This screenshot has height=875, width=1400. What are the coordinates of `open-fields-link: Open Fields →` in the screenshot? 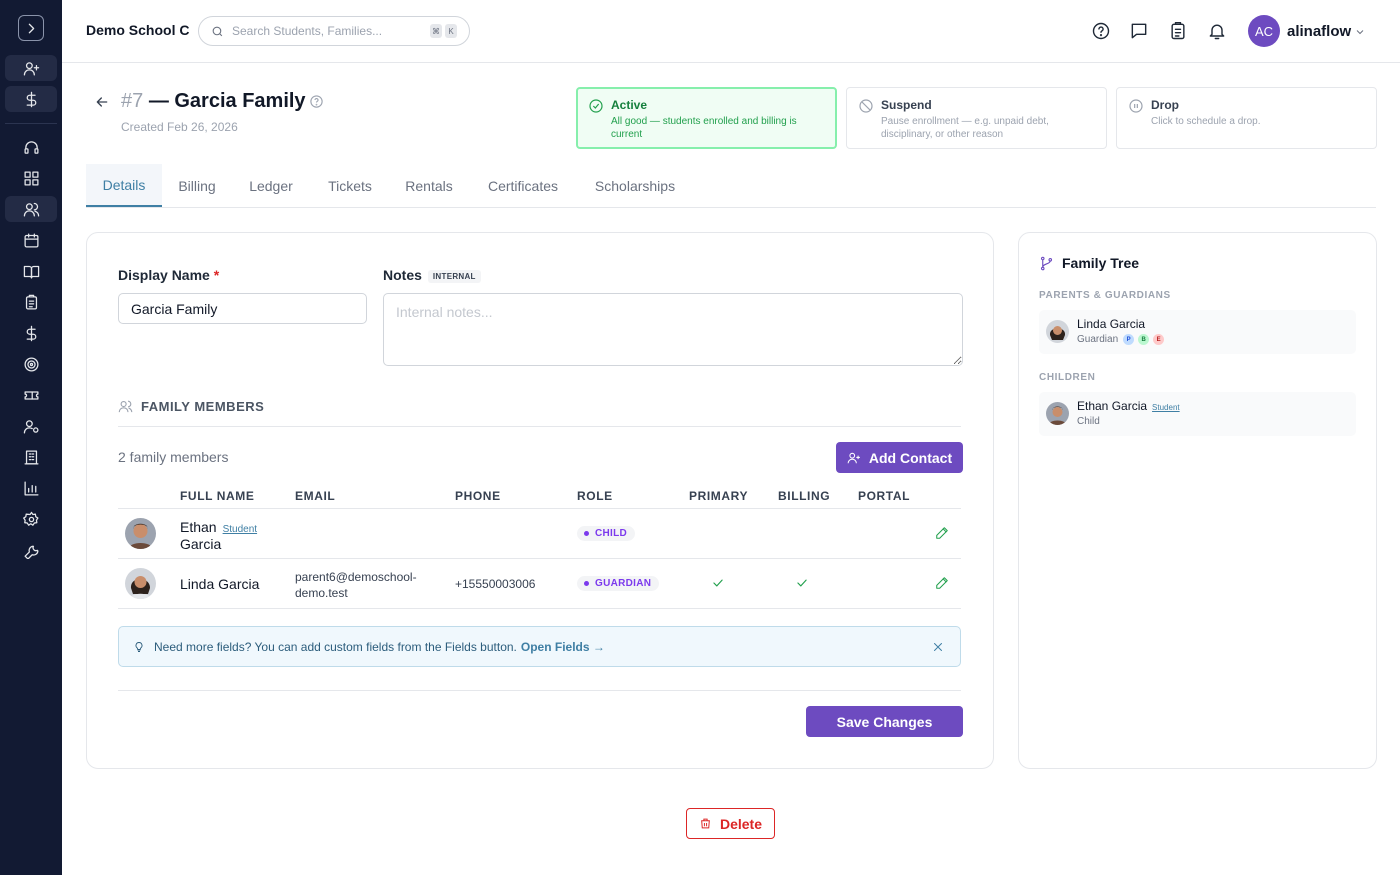 It's located at (563, 647).